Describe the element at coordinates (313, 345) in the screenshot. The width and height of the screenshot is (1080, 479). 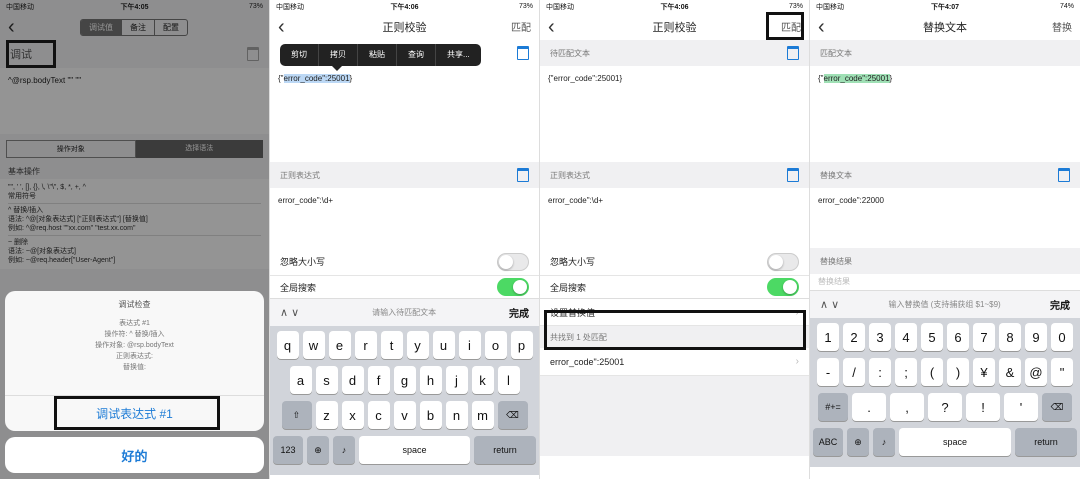
I see `key: w` at that location.